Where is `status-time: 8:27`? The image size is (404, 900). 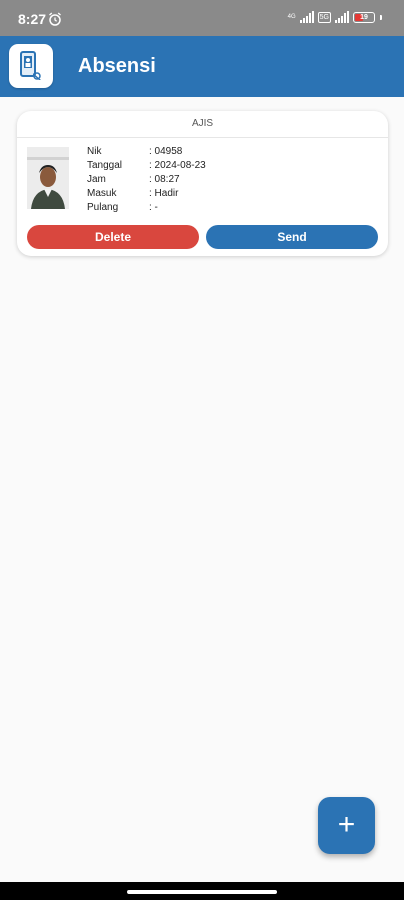
status-time: 8:27 is located at coordinates (32, 19).